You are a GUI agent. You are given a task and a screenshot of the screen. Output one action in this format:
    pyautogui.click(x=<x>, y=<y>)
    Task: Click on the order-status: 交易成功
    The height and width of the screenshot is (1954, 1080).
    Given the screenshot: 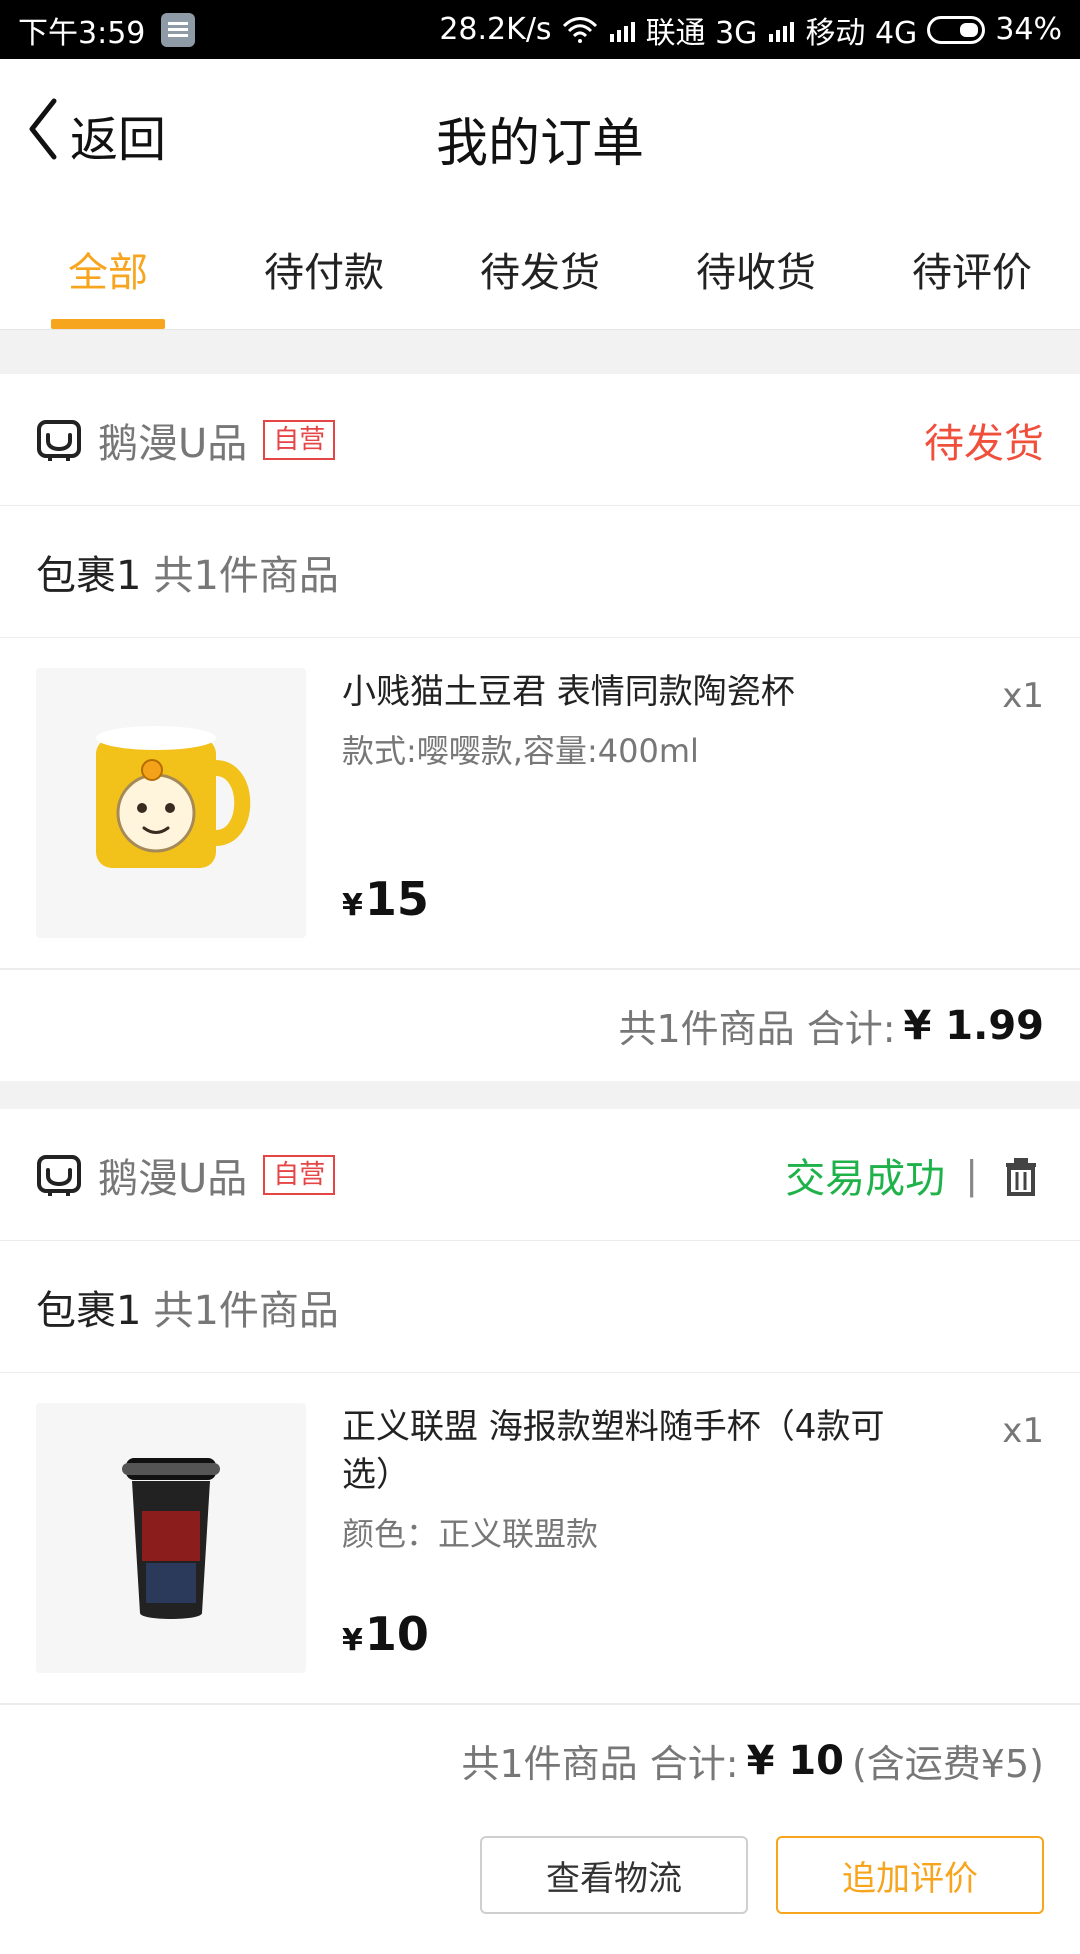 What is the action you would take?
    pyautogui.click(x=865, y=1178)
    